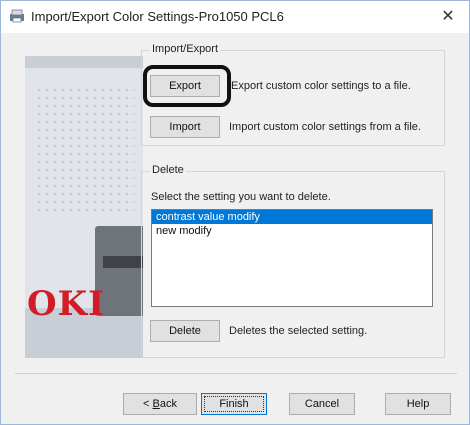 The height and width of the screenshot is (425, 470). I want to click on help-button-label: Help, so click(418, 404).